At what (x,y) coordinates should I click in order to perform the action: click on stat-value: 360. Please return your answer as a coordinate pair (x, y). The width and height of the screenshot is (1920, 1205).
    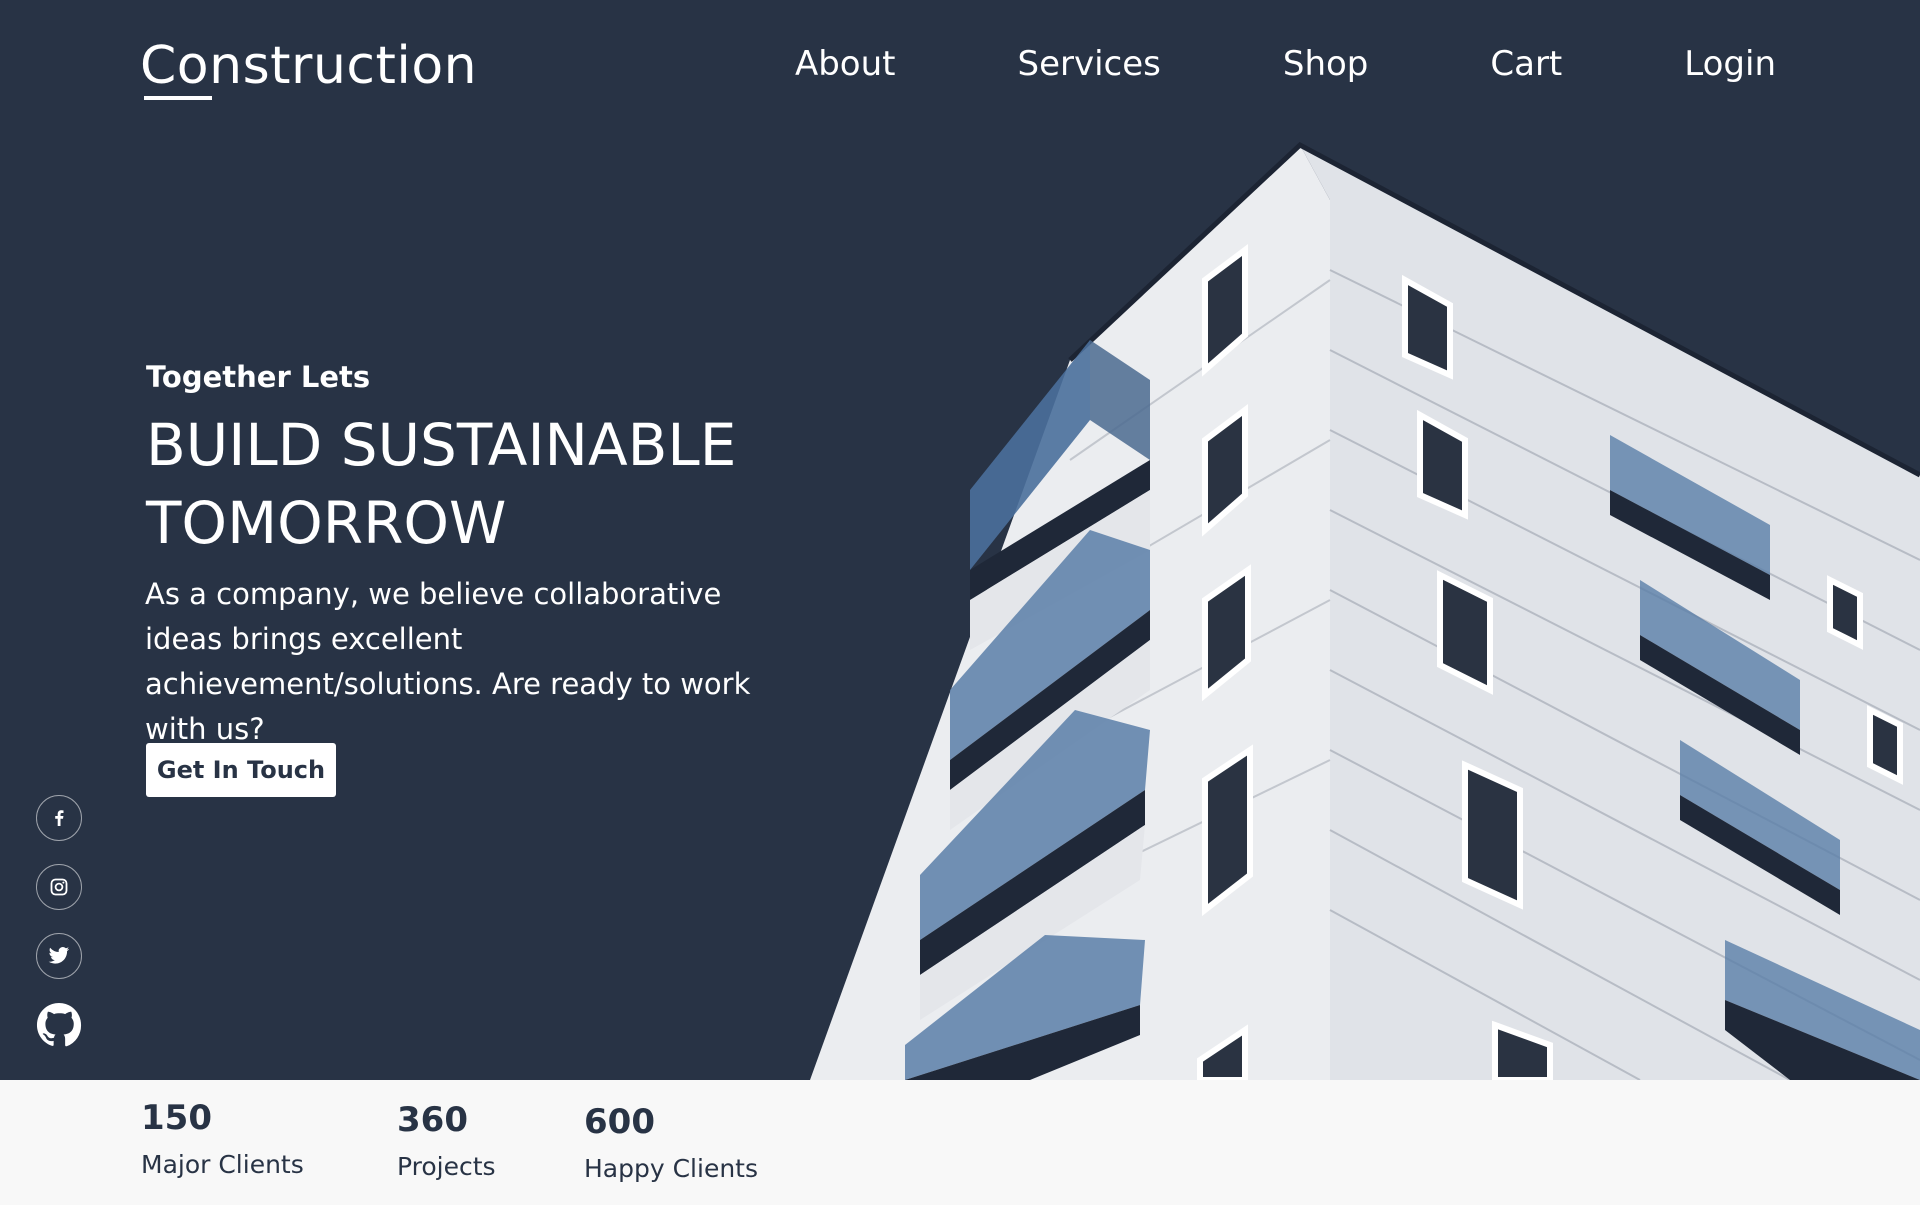
    Looking at the image, I should click on (432, 1120).